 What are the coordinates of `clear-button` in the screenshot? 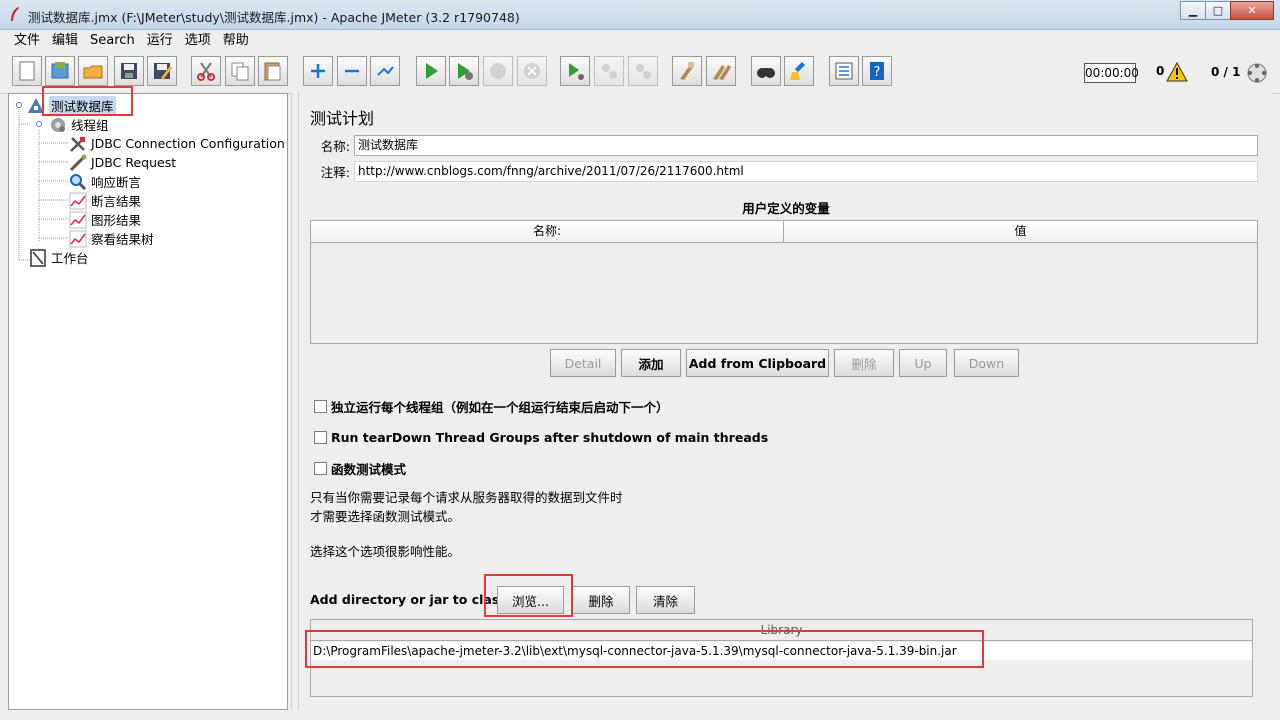 It's located at (687, 71).